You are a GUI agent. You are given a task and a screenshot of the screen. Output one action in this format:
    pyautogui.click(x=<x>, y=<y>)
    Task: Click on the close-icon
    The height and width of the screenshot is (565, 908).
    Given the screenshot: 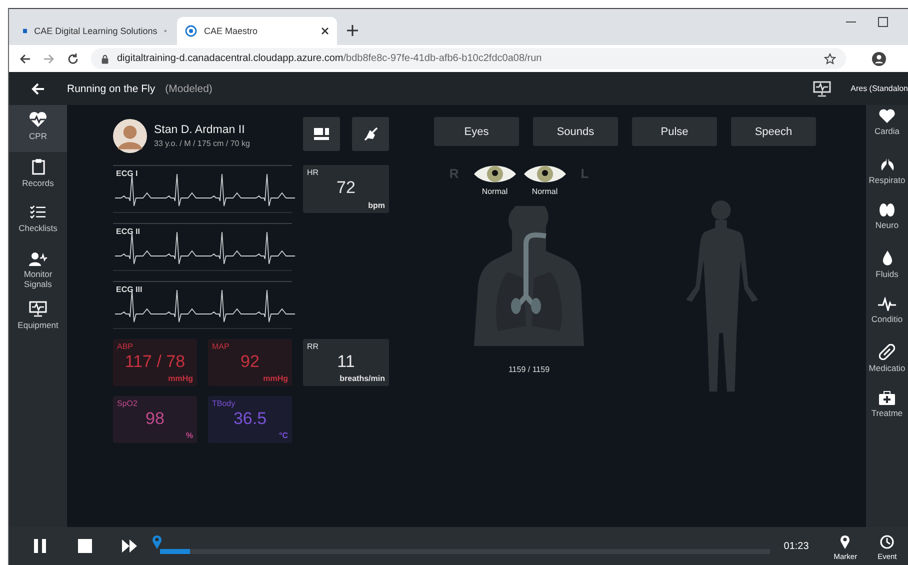 What is the action you would take?
    pyautogui.click(x=325, y=31)
    